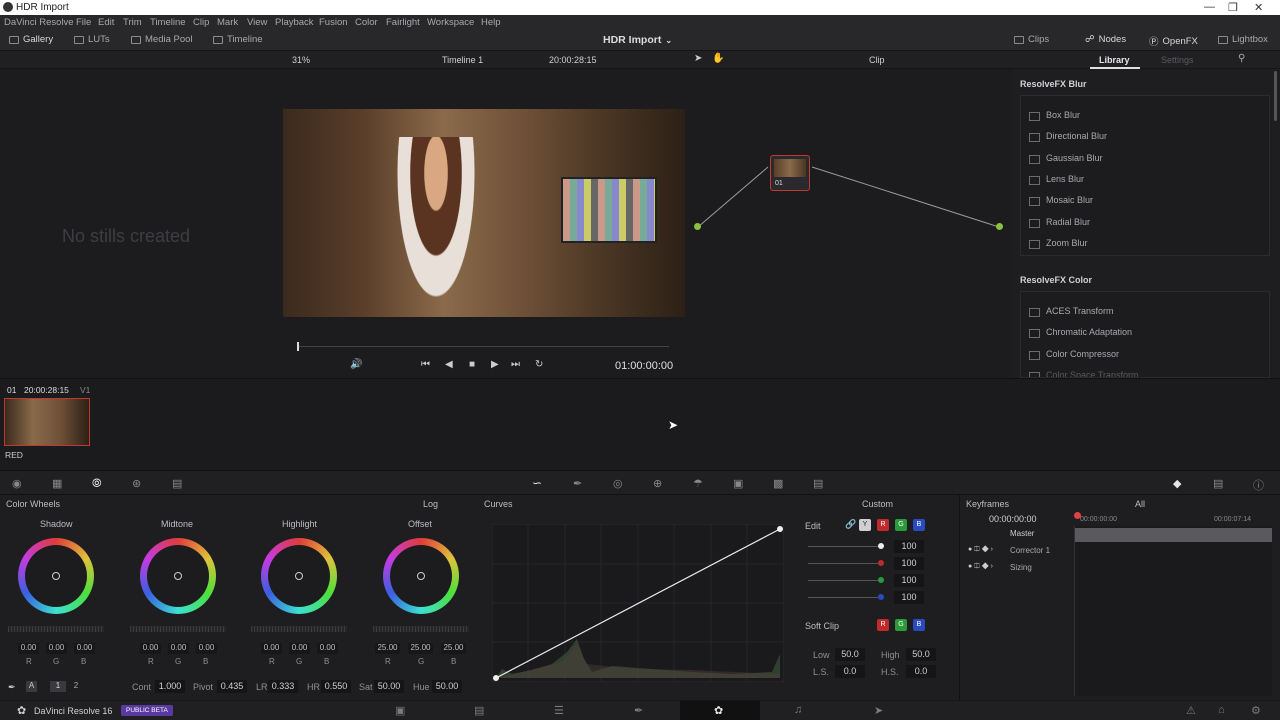  What do you see at coordinates (881, 580) in the screenshot?
I see `green-intensity-handle` at bounding box center [881, 580].